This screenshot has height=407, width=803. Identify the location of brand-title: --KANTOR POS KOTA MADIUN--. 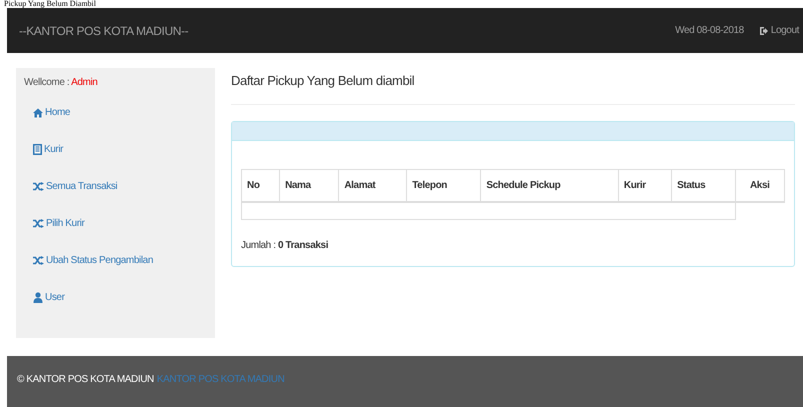
(103, 31).